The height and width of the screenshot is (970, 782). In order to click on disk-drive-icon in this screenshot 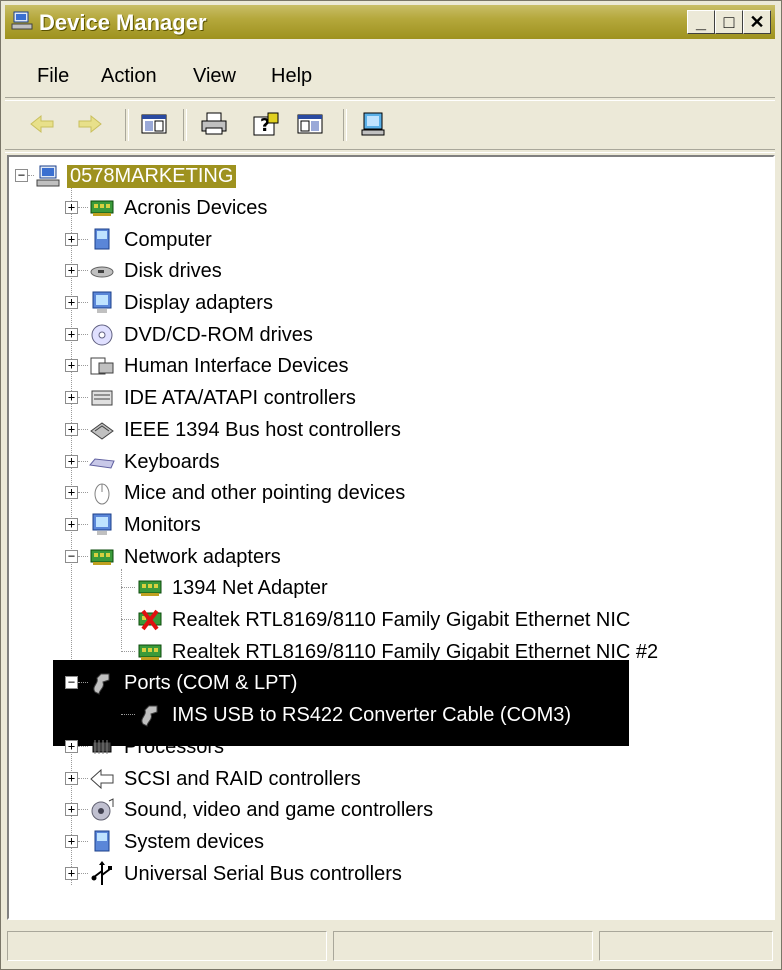, I will do `click(102, 272)`.